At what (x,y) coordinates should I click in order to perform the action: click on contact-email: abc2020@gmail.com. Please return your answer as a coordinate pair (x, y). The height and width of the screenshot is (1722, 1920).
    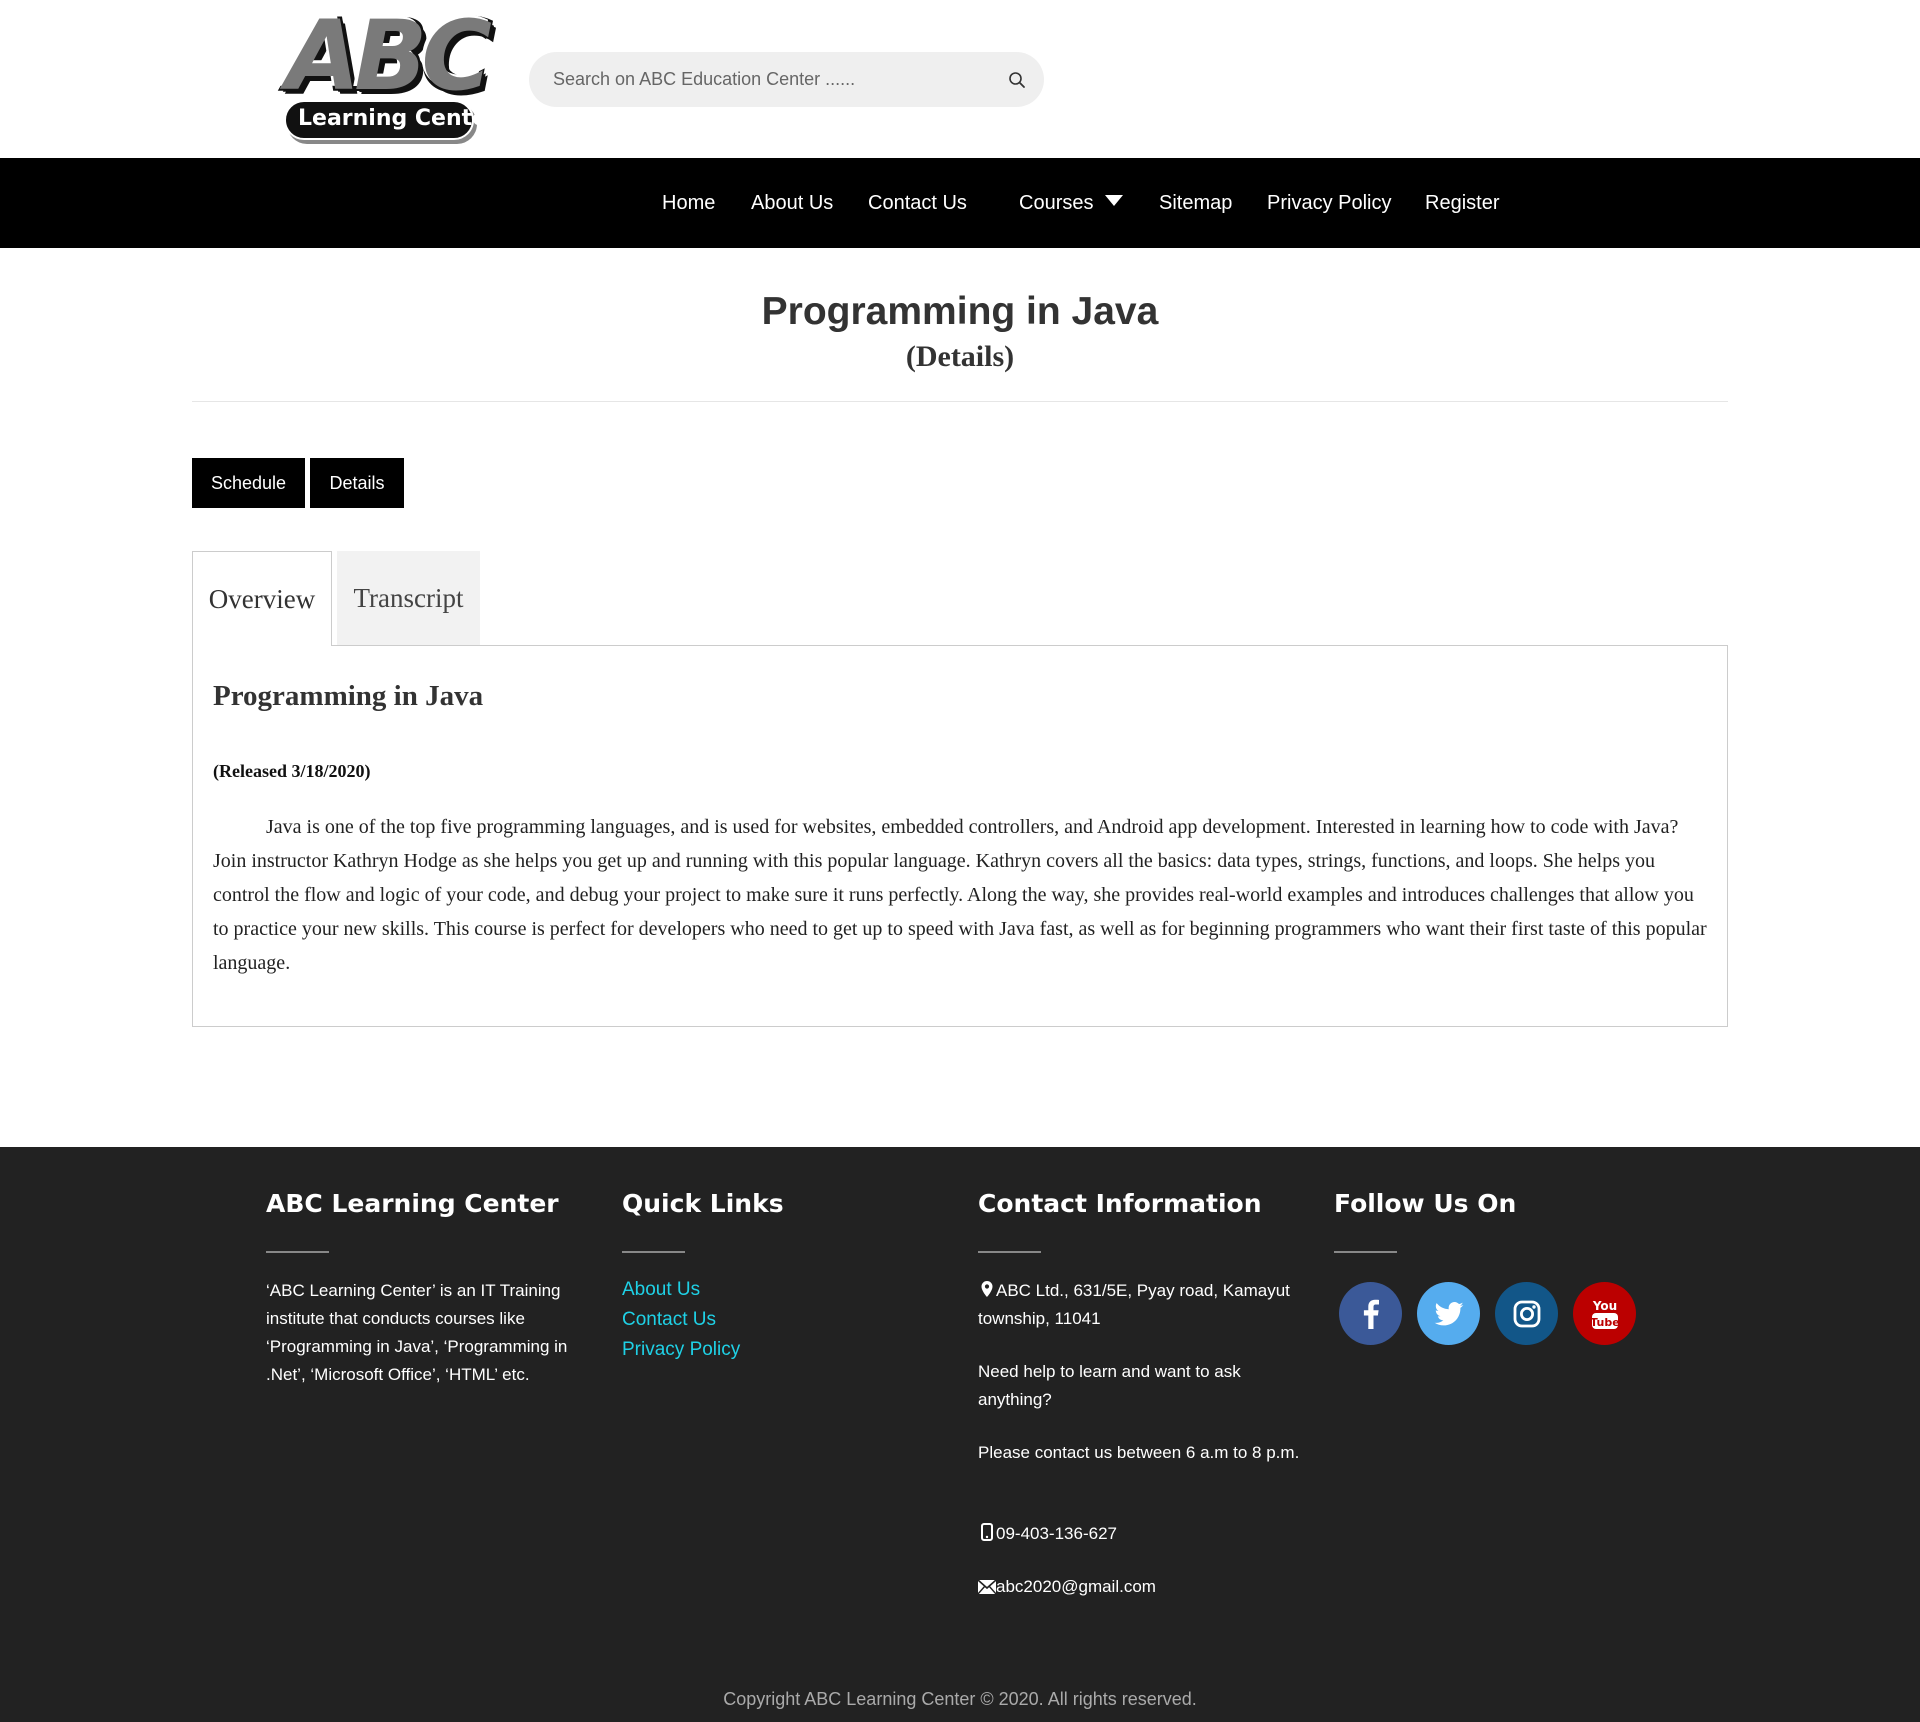
    Looking at the image, I should click on (1143, 1587).